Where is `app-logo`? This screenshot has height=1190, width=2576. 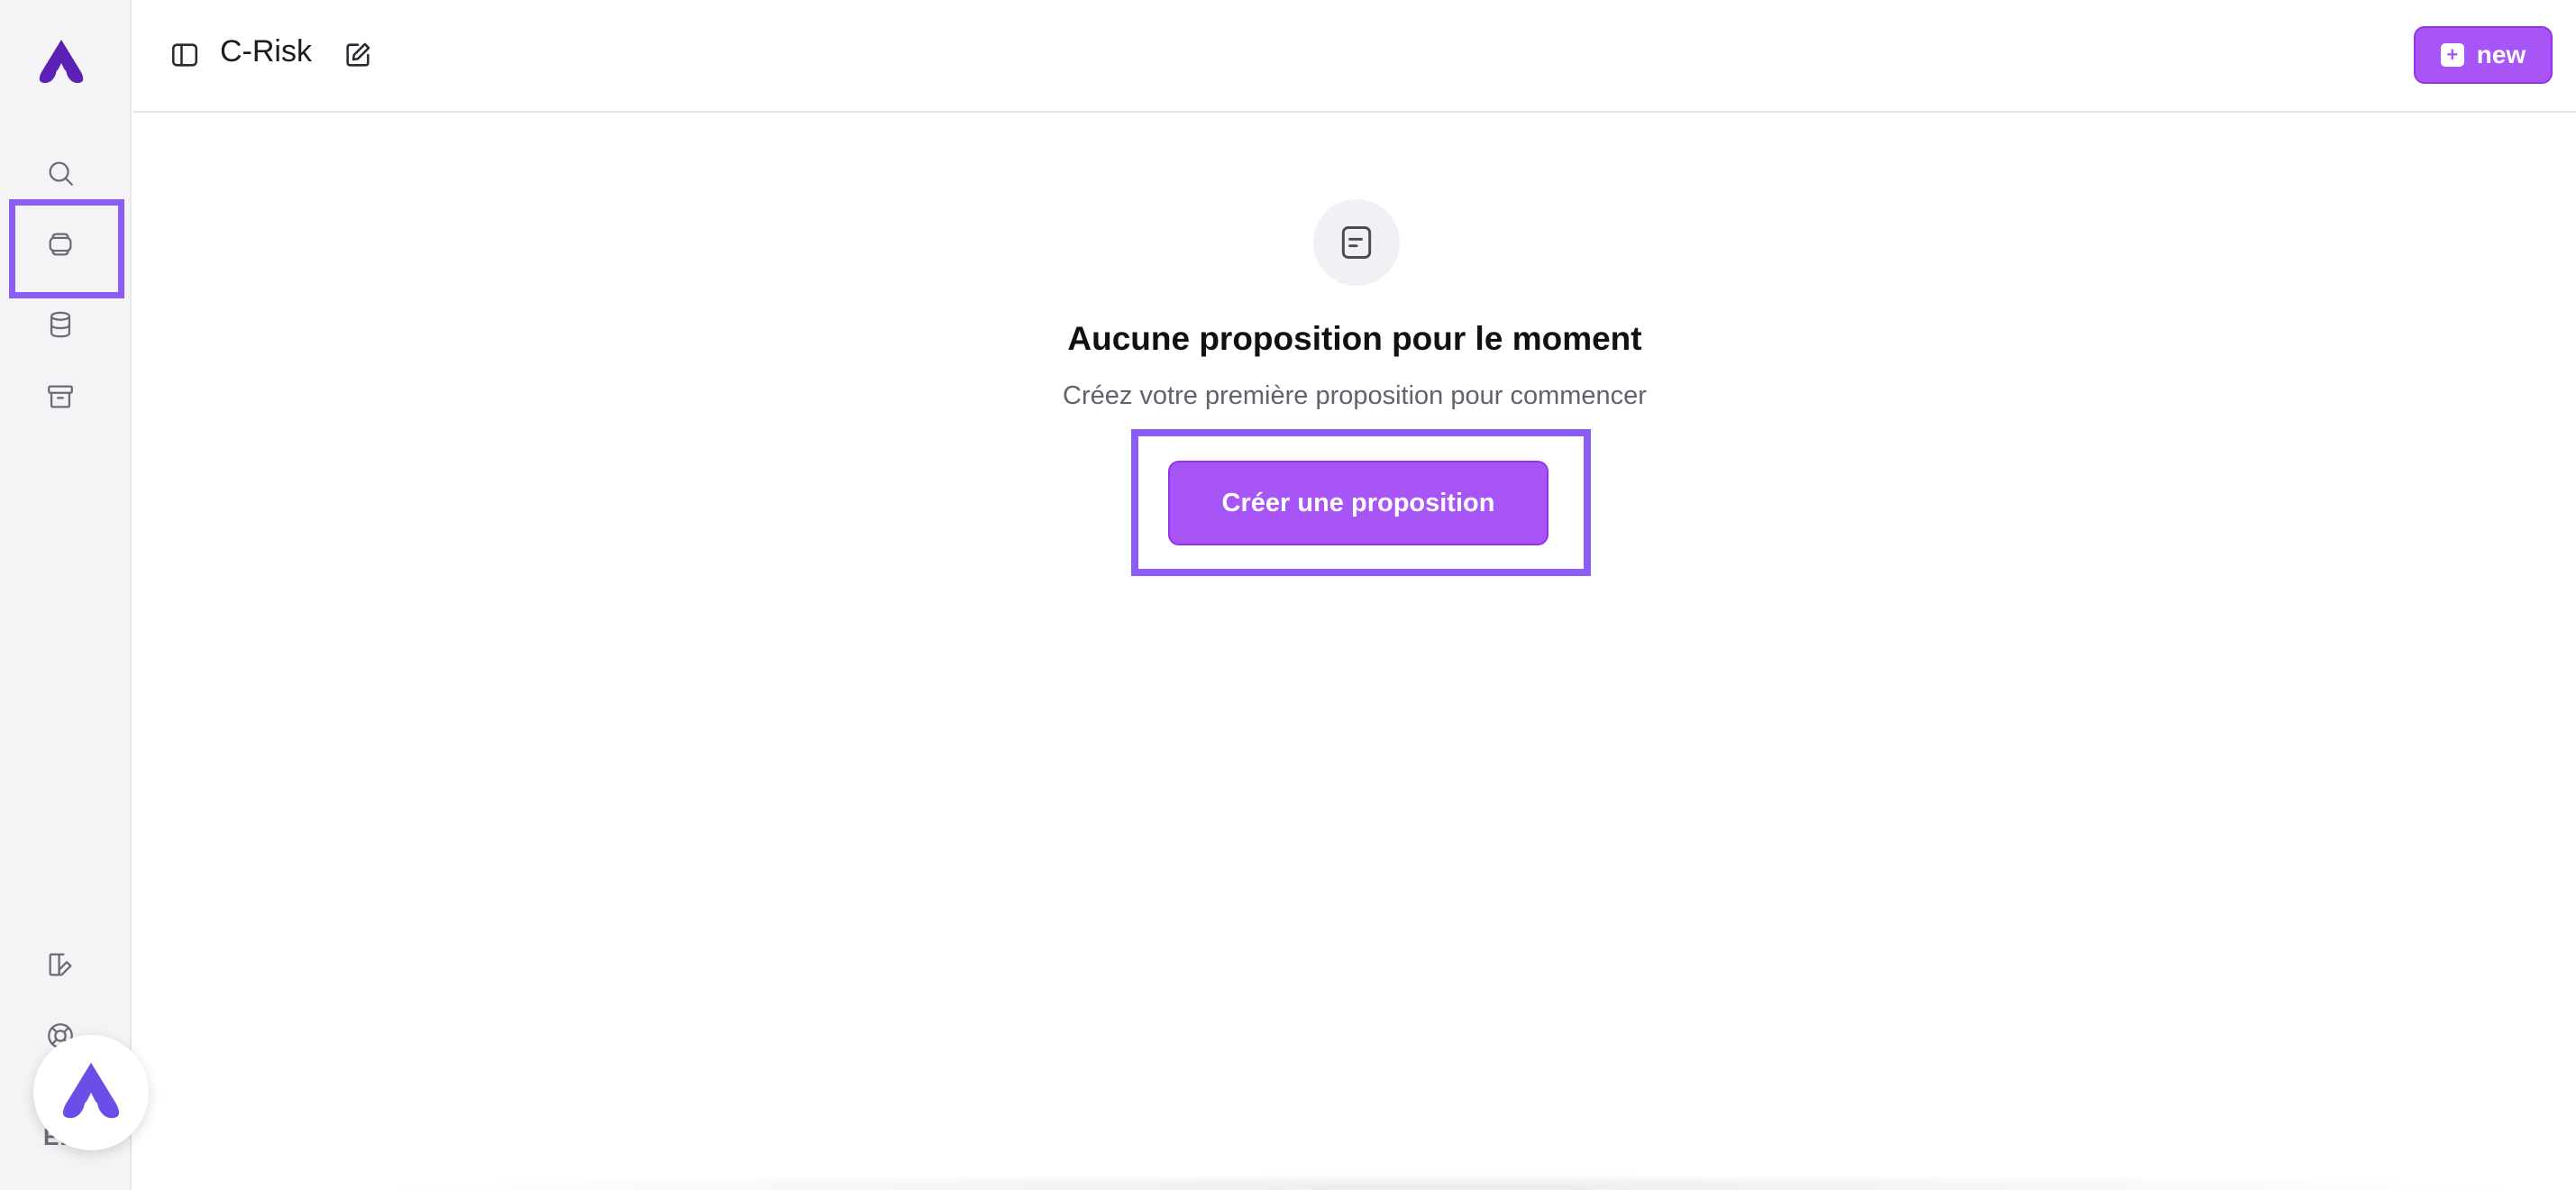 app-logo is located at coordinates (61, 63).